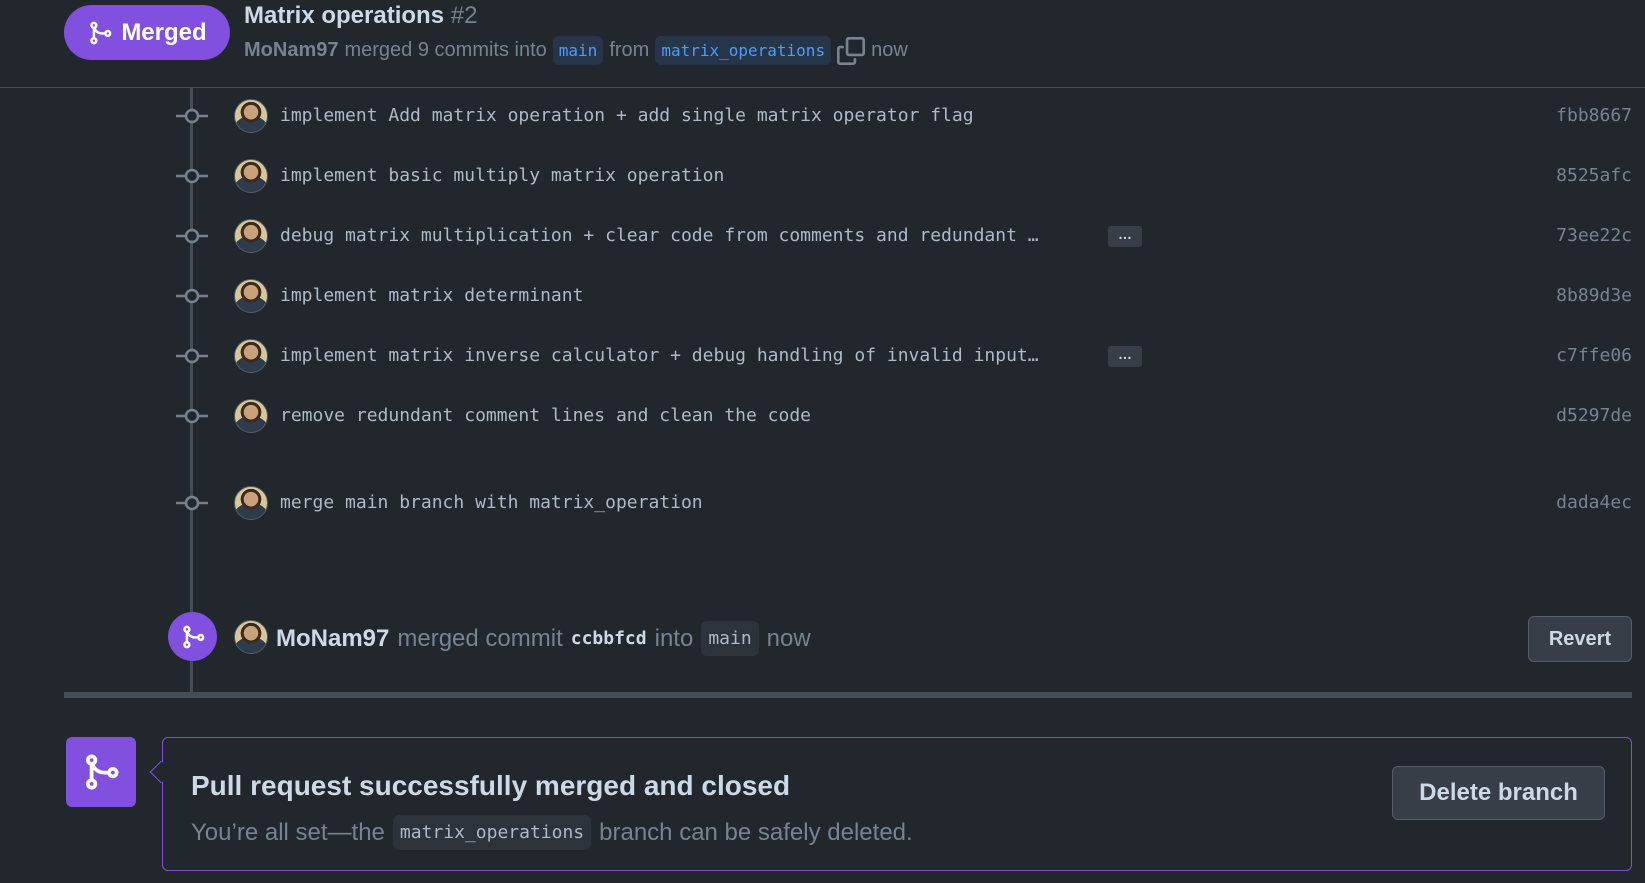 The image size is (1645, 883). What do you see at coordinates (674, 638) in the screenshot?
I see `into-text: into` at bounding box center [674, 638].